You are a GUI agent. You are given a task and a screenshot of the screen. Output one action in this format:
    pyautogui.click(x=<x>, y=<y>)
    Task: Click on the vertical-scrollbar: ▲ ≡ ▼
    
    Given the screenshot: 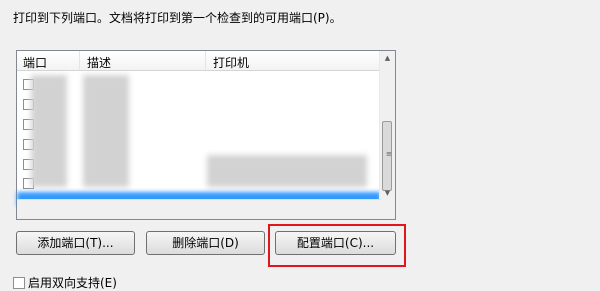 What is the action you would take?
    pyautogui.click(x=387, y=126)
    